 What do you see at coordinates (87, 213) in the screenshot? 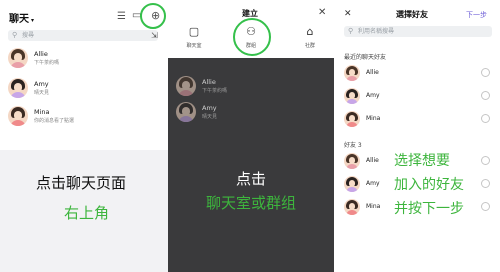
I see `caption-highlight: 右上角` at bounding box center [87, 213].